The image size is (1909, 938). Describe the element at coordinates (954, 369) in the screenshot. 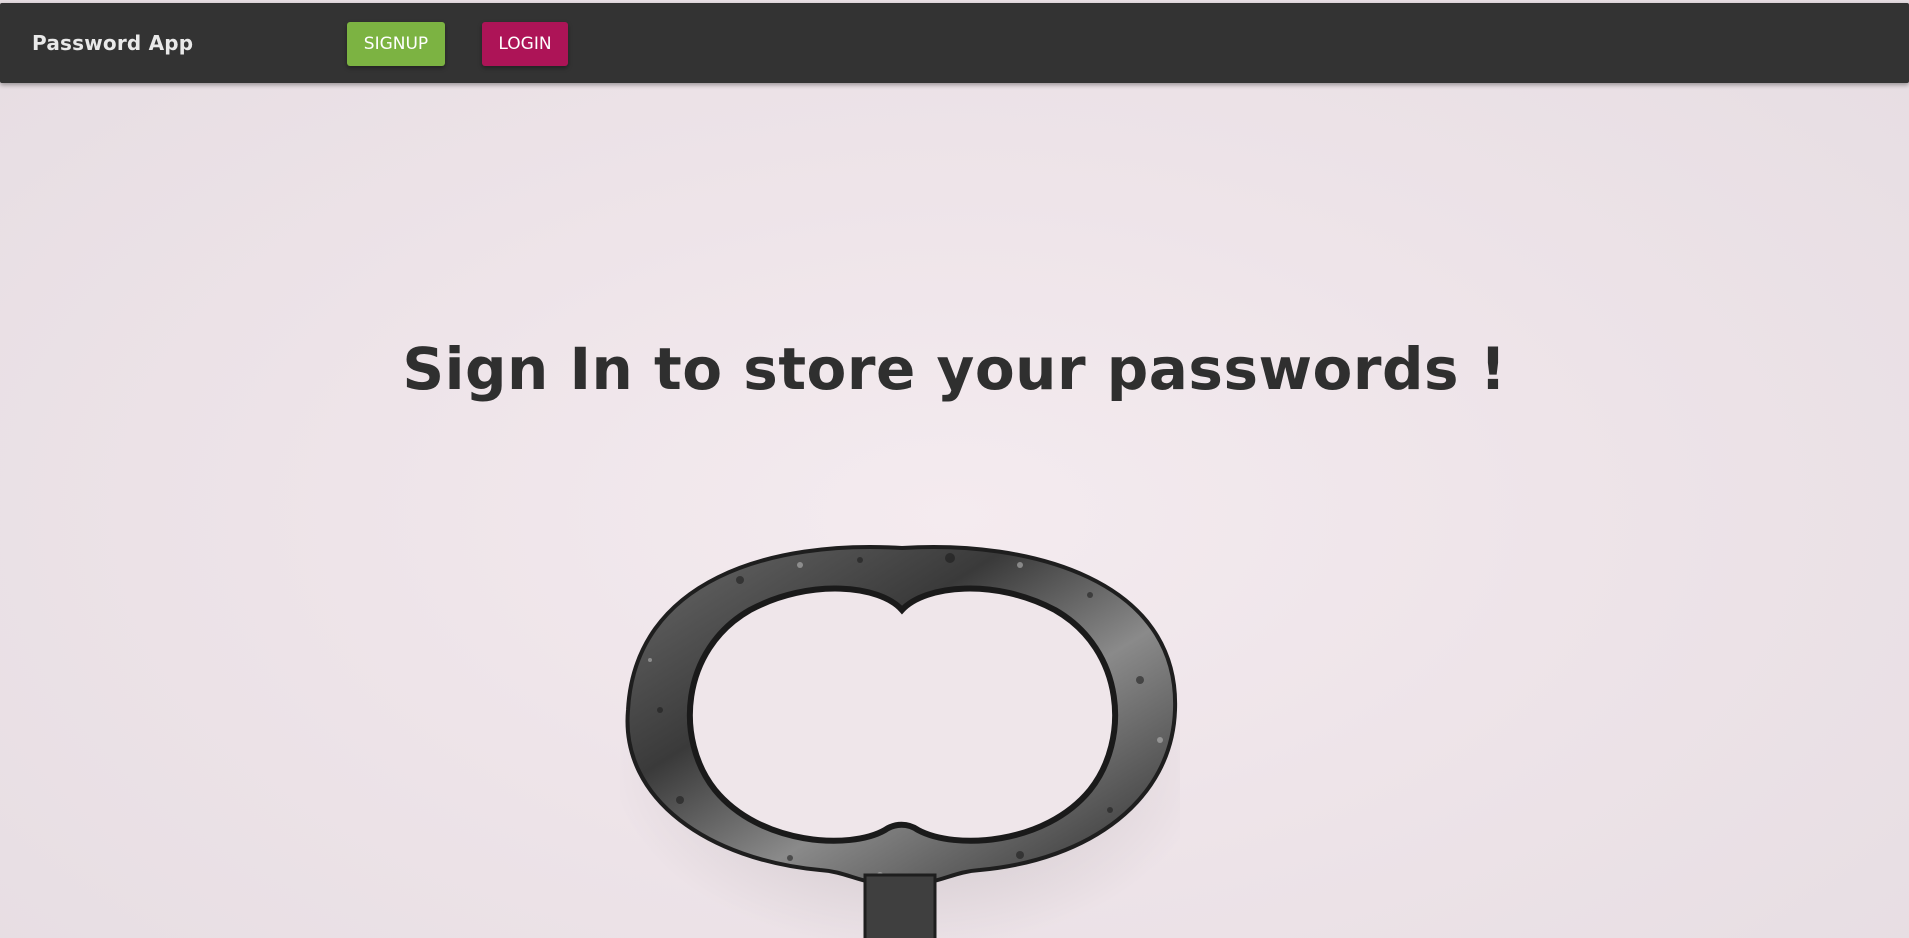

I see `hero-headline: Sign In to store your passwords !` at that location.